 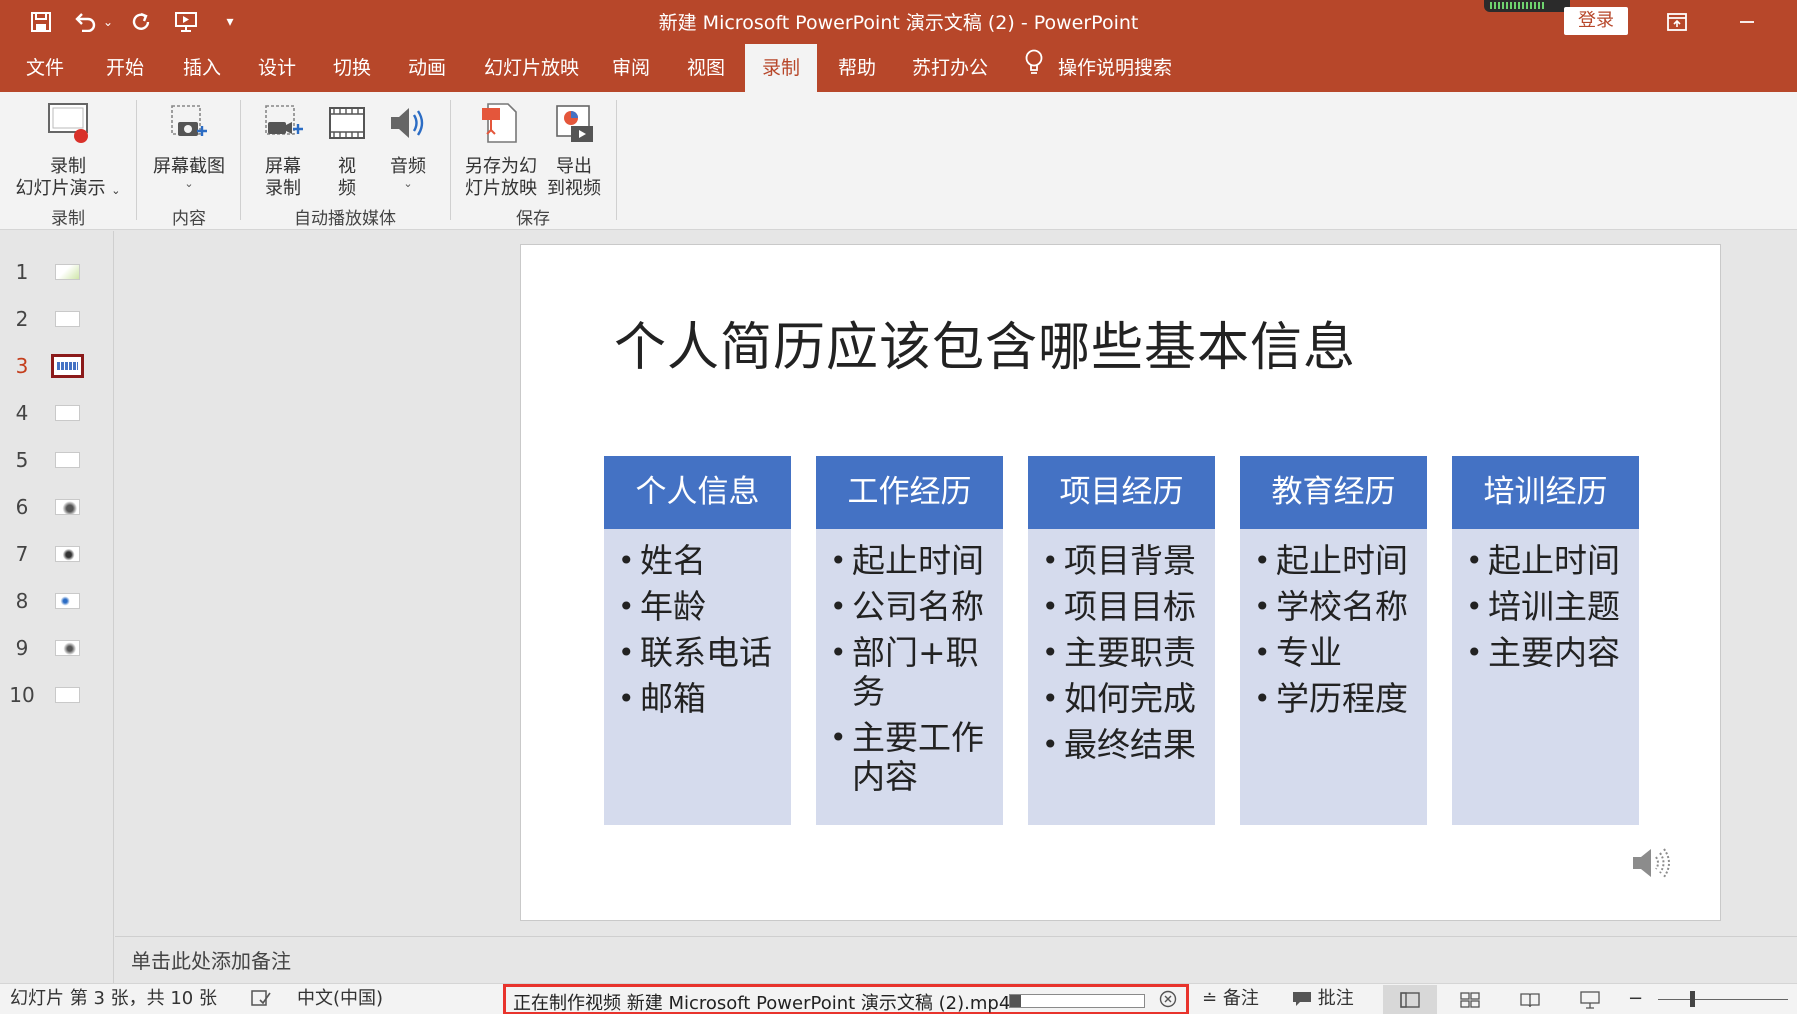 What do you see at coordinates (1635, 999) in the screenshot?
I see `zoom-out-icon: −` at bounding box center [1635, 999].